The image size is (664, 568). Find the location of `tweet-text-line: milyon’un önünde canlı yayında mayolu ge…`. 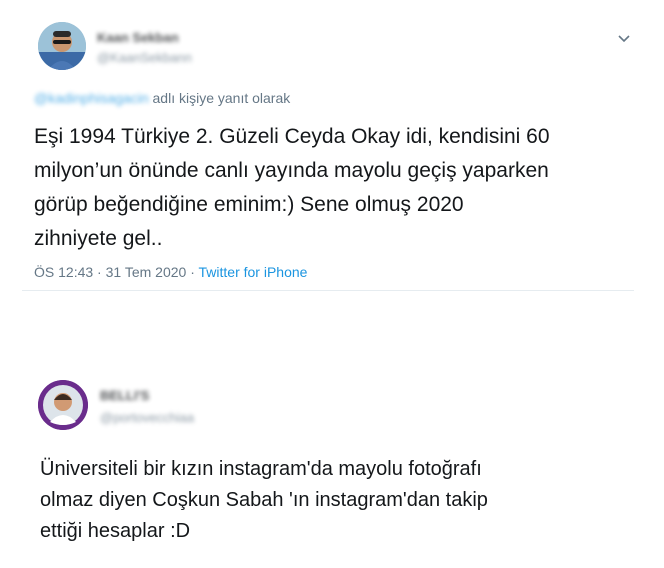

tweet-text-line: milyon’un önünde canlı yayında mayolu ge… is located at coordinates (291, 170).